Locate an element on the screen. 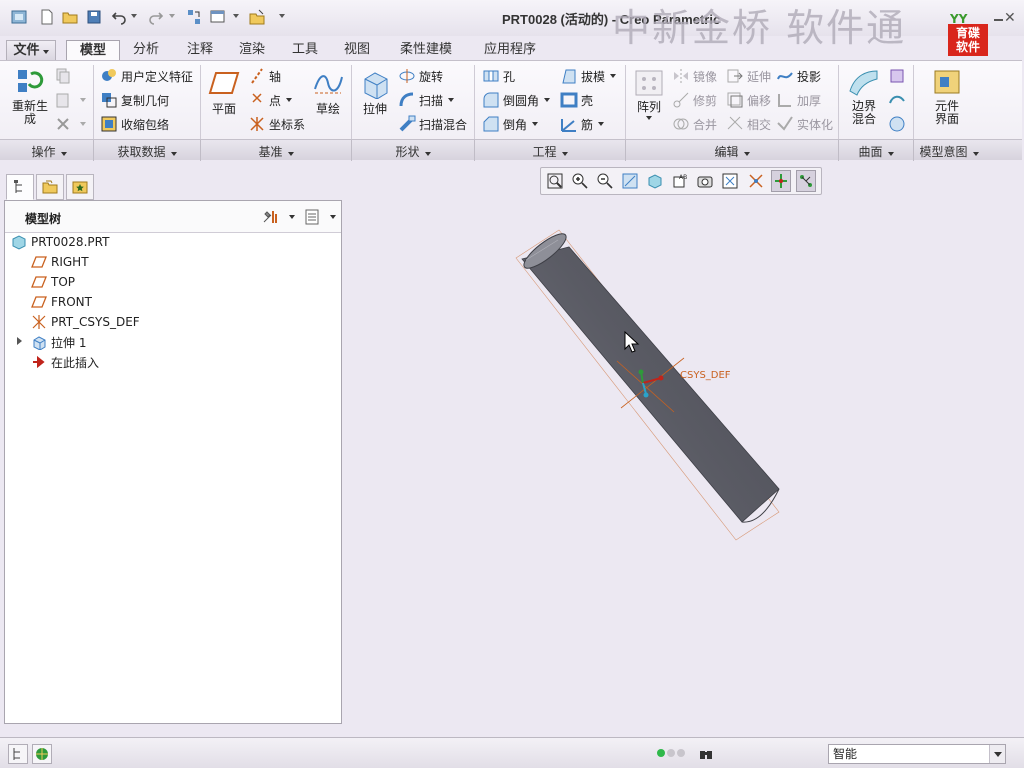 This screenshot has width=1024, height=768. intersect-button: 相交 is located at coordinates (748, 124).